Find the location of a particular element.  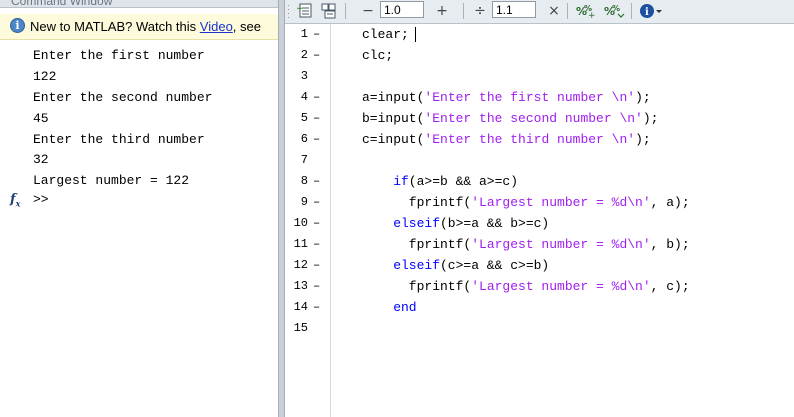

help-info-icon: i is located at coordinates (651, 11).